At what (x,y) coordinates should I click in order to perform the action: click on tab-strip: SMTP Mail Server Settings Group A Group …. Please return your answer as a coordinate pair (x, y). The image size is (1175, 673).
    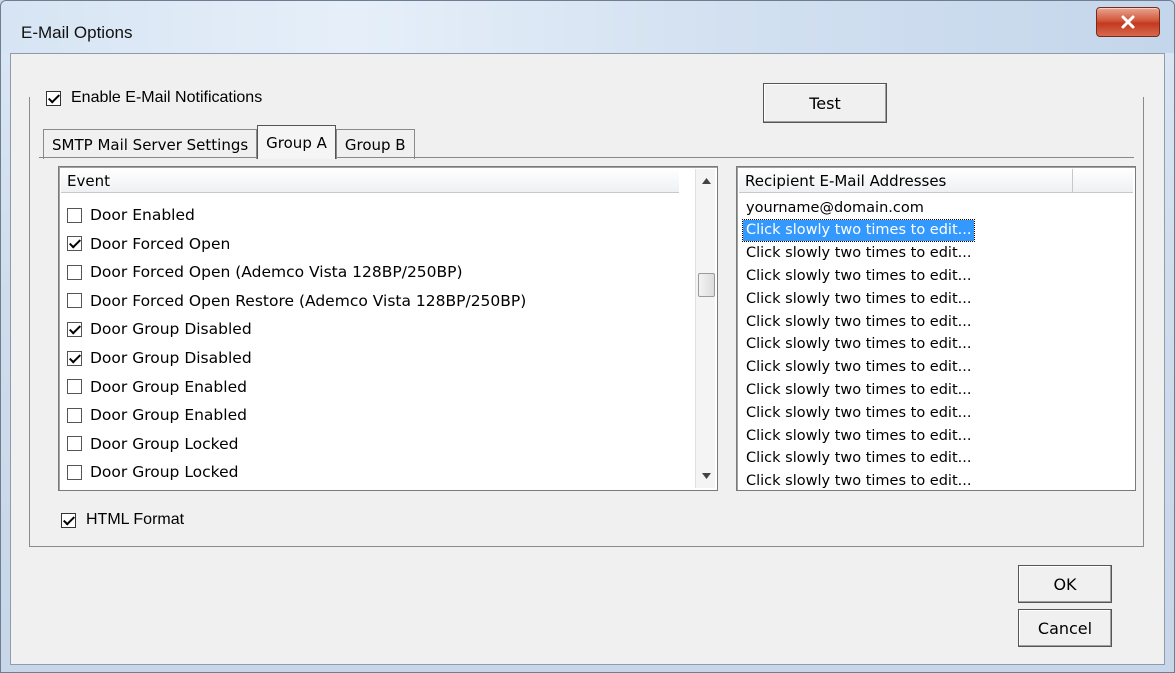
    Looking at the image, I should click on (229, 142).